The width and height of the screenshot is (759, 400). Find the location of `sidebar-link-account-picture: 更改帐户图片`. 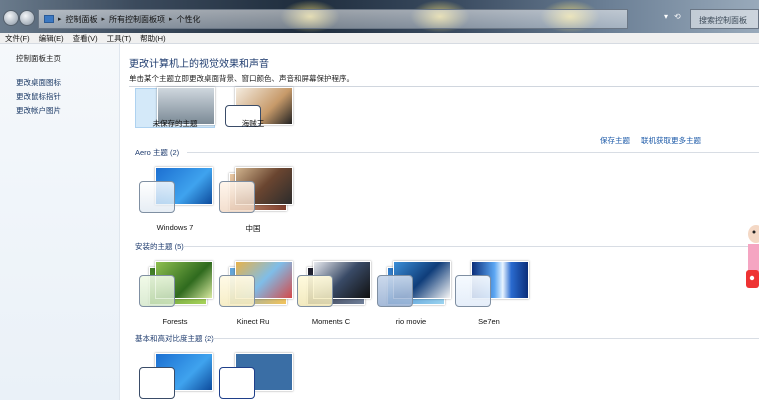

sidebar-link-account-picture: 更改帐户图片 is located at coordinates (67, 110).